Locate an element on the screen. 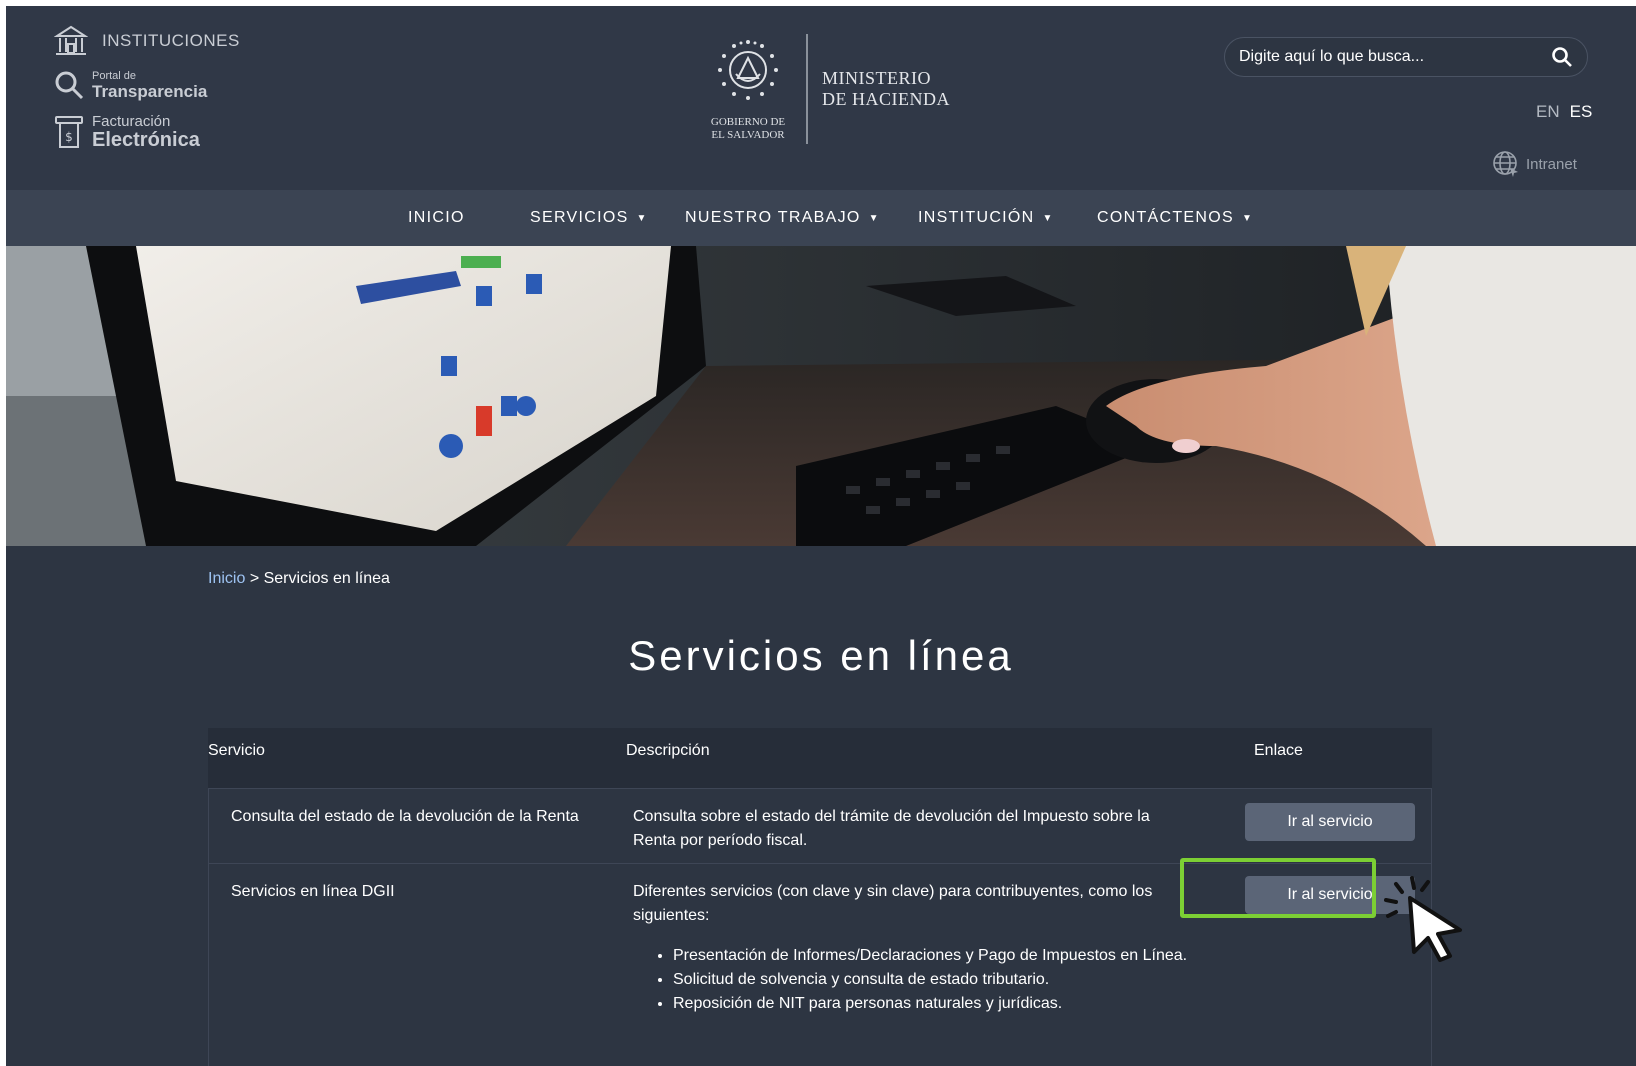 This screenshot has height=1066, width=1636. globe-icon is located at coordinates (1505, 164).